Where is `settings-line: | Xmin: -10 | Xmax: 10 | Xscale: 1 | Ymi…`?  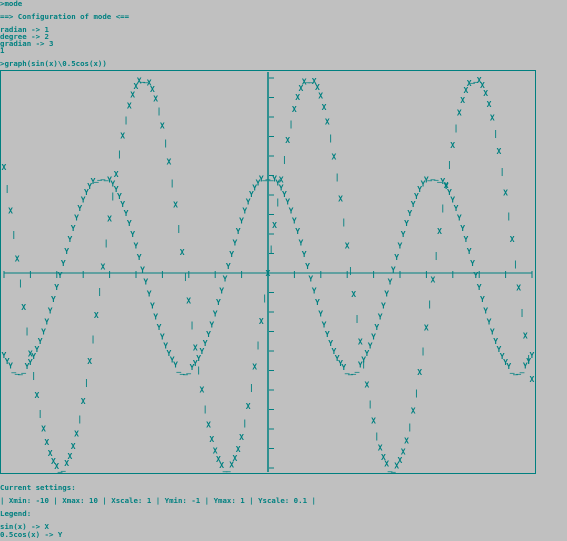
settings-line: | Xmin: -10 | Xmax: 10 | Xscale: 1 | Ymi… is located at coordinates (158, 500).